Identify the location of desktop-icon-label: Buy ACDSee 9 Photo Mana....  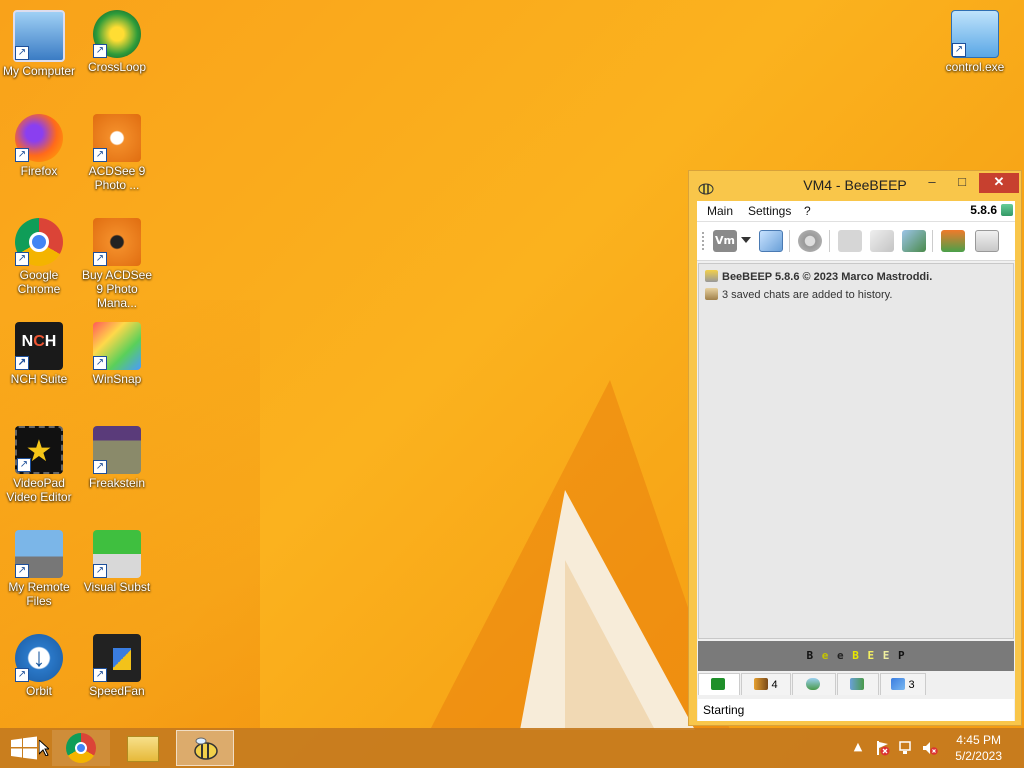
(117, 289).